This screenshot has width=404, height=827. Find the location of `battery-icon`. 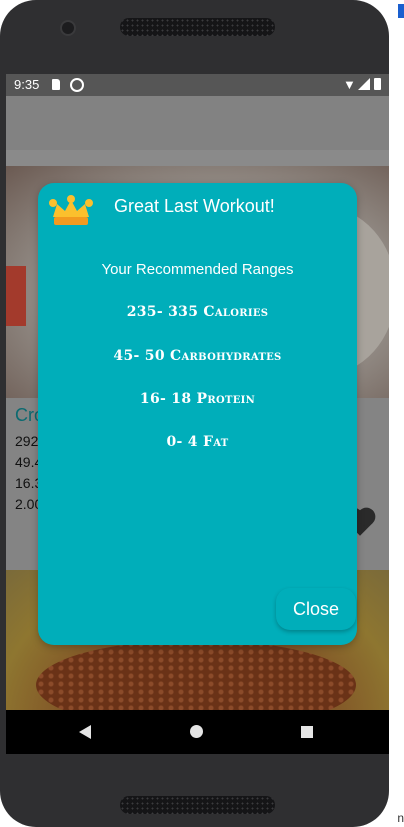

battery-icon is located at coordinates (377, 84).